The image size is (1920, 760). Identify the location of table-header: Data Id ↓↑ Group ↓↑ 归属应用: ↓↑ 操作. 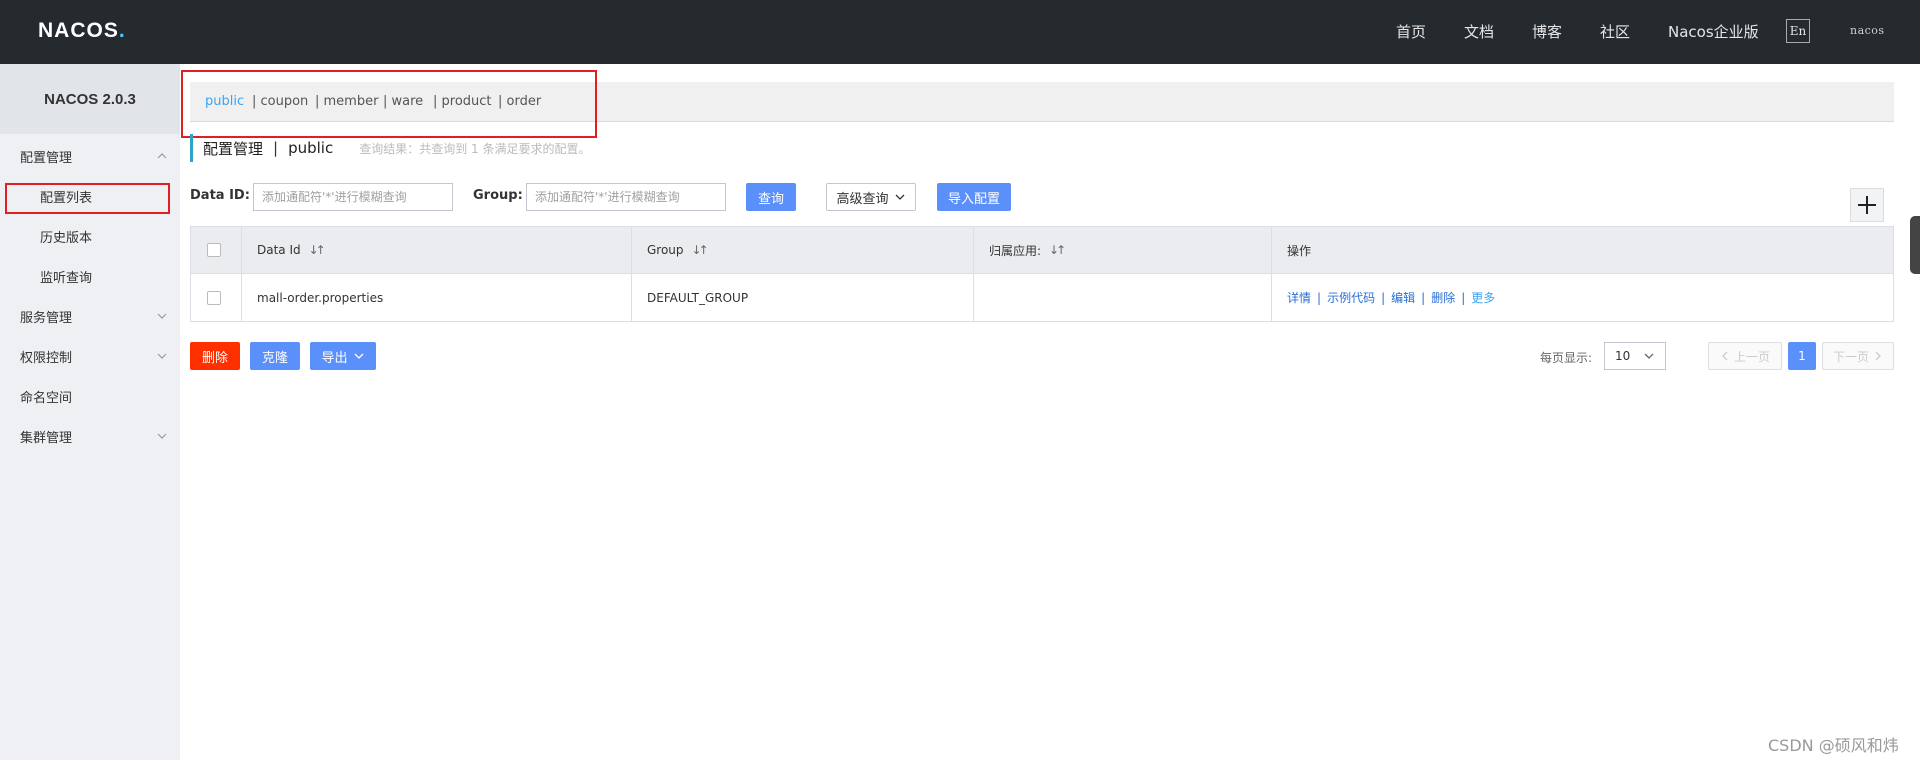
(1042, 250).